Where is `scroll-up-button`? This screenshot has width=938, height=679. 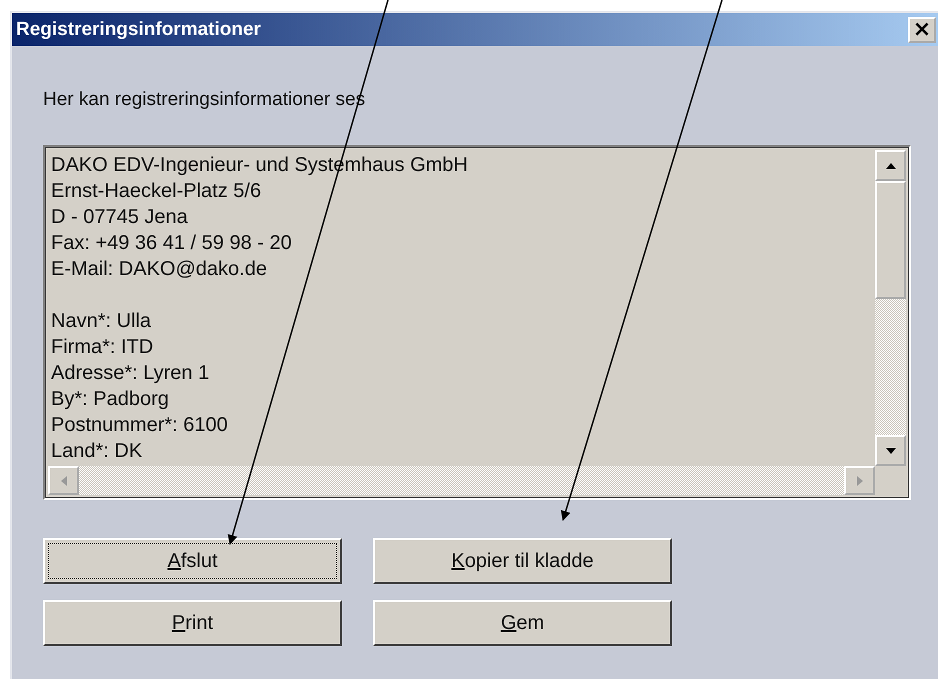 scroll-up-button is located at coordinates (890, 165).